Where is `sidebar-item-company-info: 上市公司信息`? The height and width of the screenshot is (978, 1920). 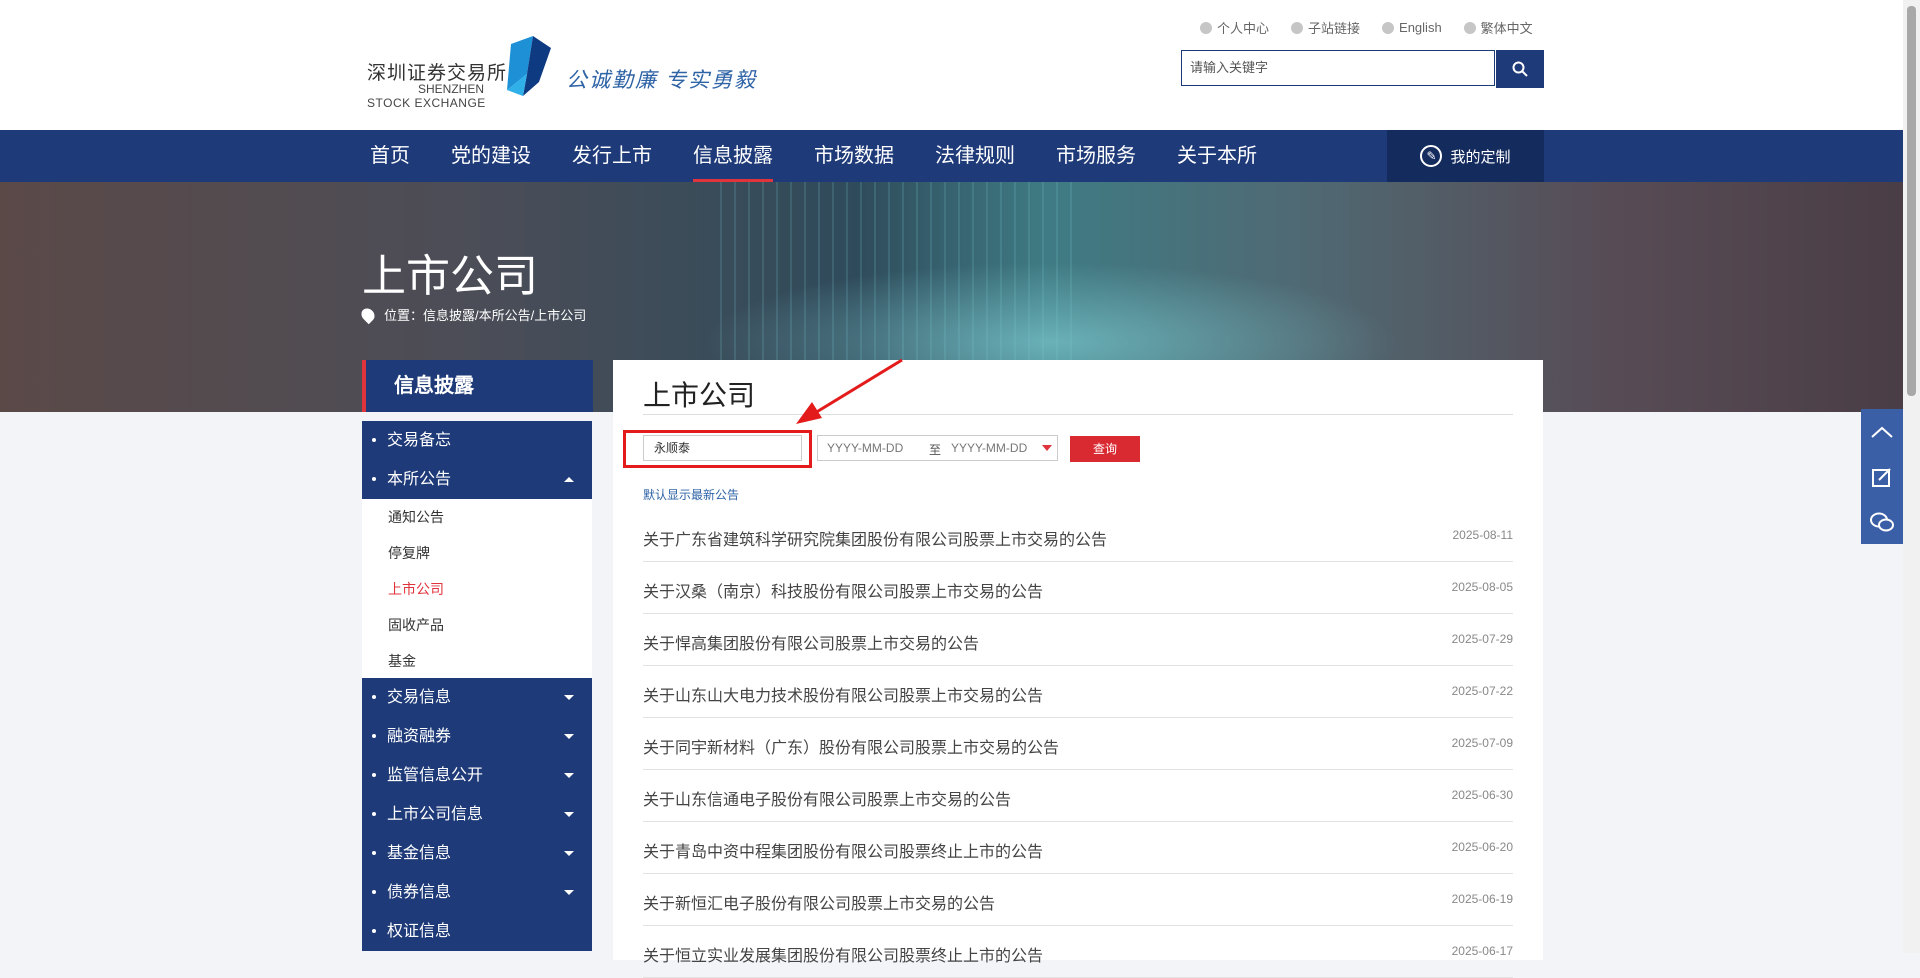 sidebar-item-company-info: 上市公司信息 is located at coordinates (477, 814).